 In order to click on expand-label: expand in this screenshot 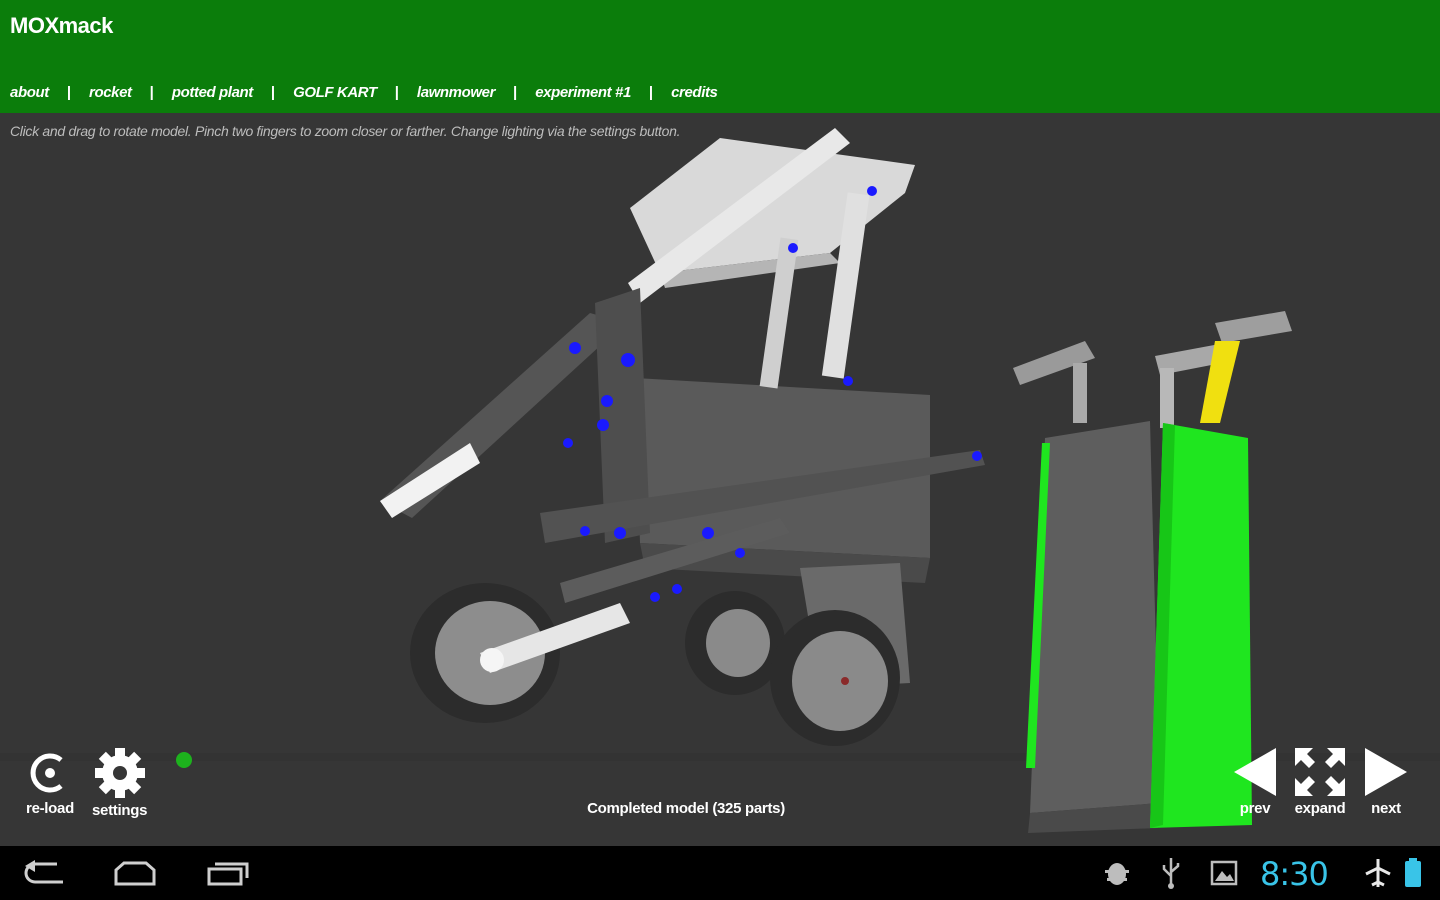, I will do `click(1320, 808)`.